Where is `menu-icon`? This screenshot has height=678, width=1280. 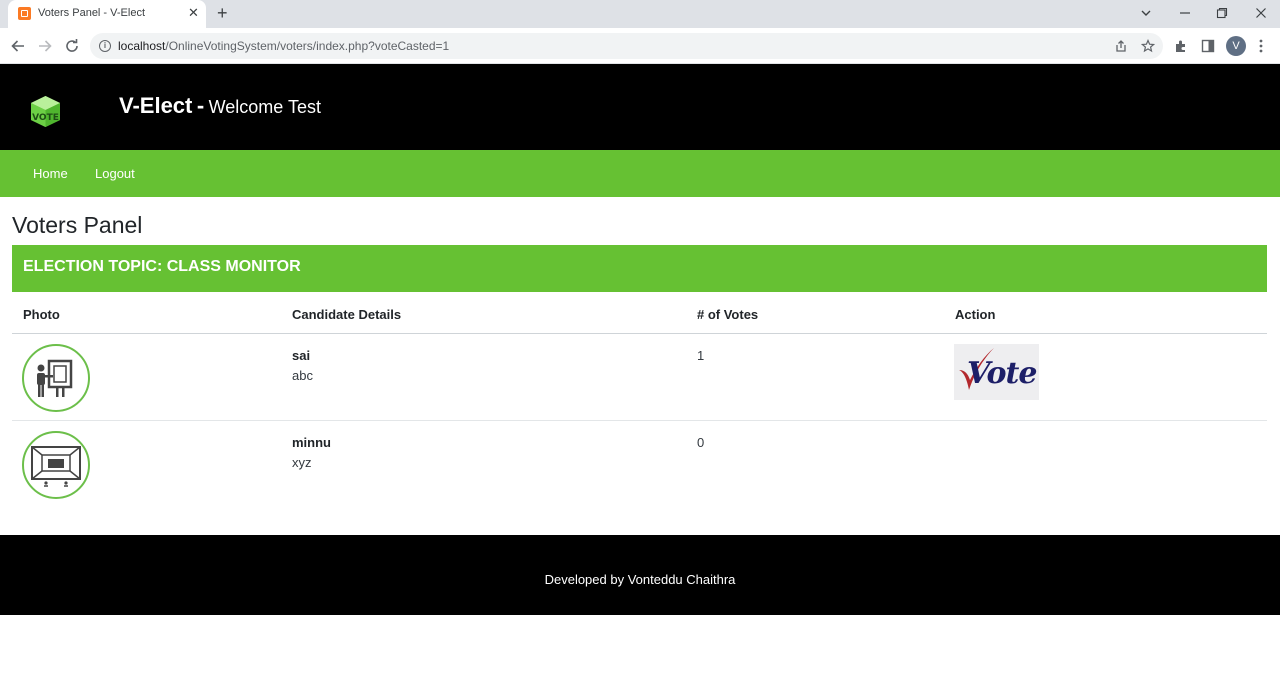 menu-icon is located at coordinates (1261, 46).